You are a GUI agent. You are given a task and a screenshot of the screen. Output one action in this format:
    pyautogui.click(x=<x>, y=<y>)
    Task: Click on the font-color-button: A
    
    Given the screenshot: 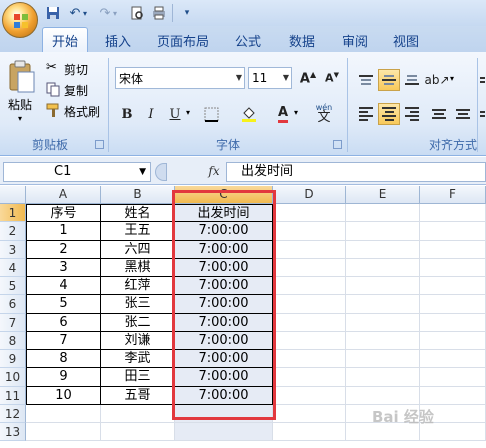 What is the action you would take?
    pyautogui.click(x=283, y=114)
    